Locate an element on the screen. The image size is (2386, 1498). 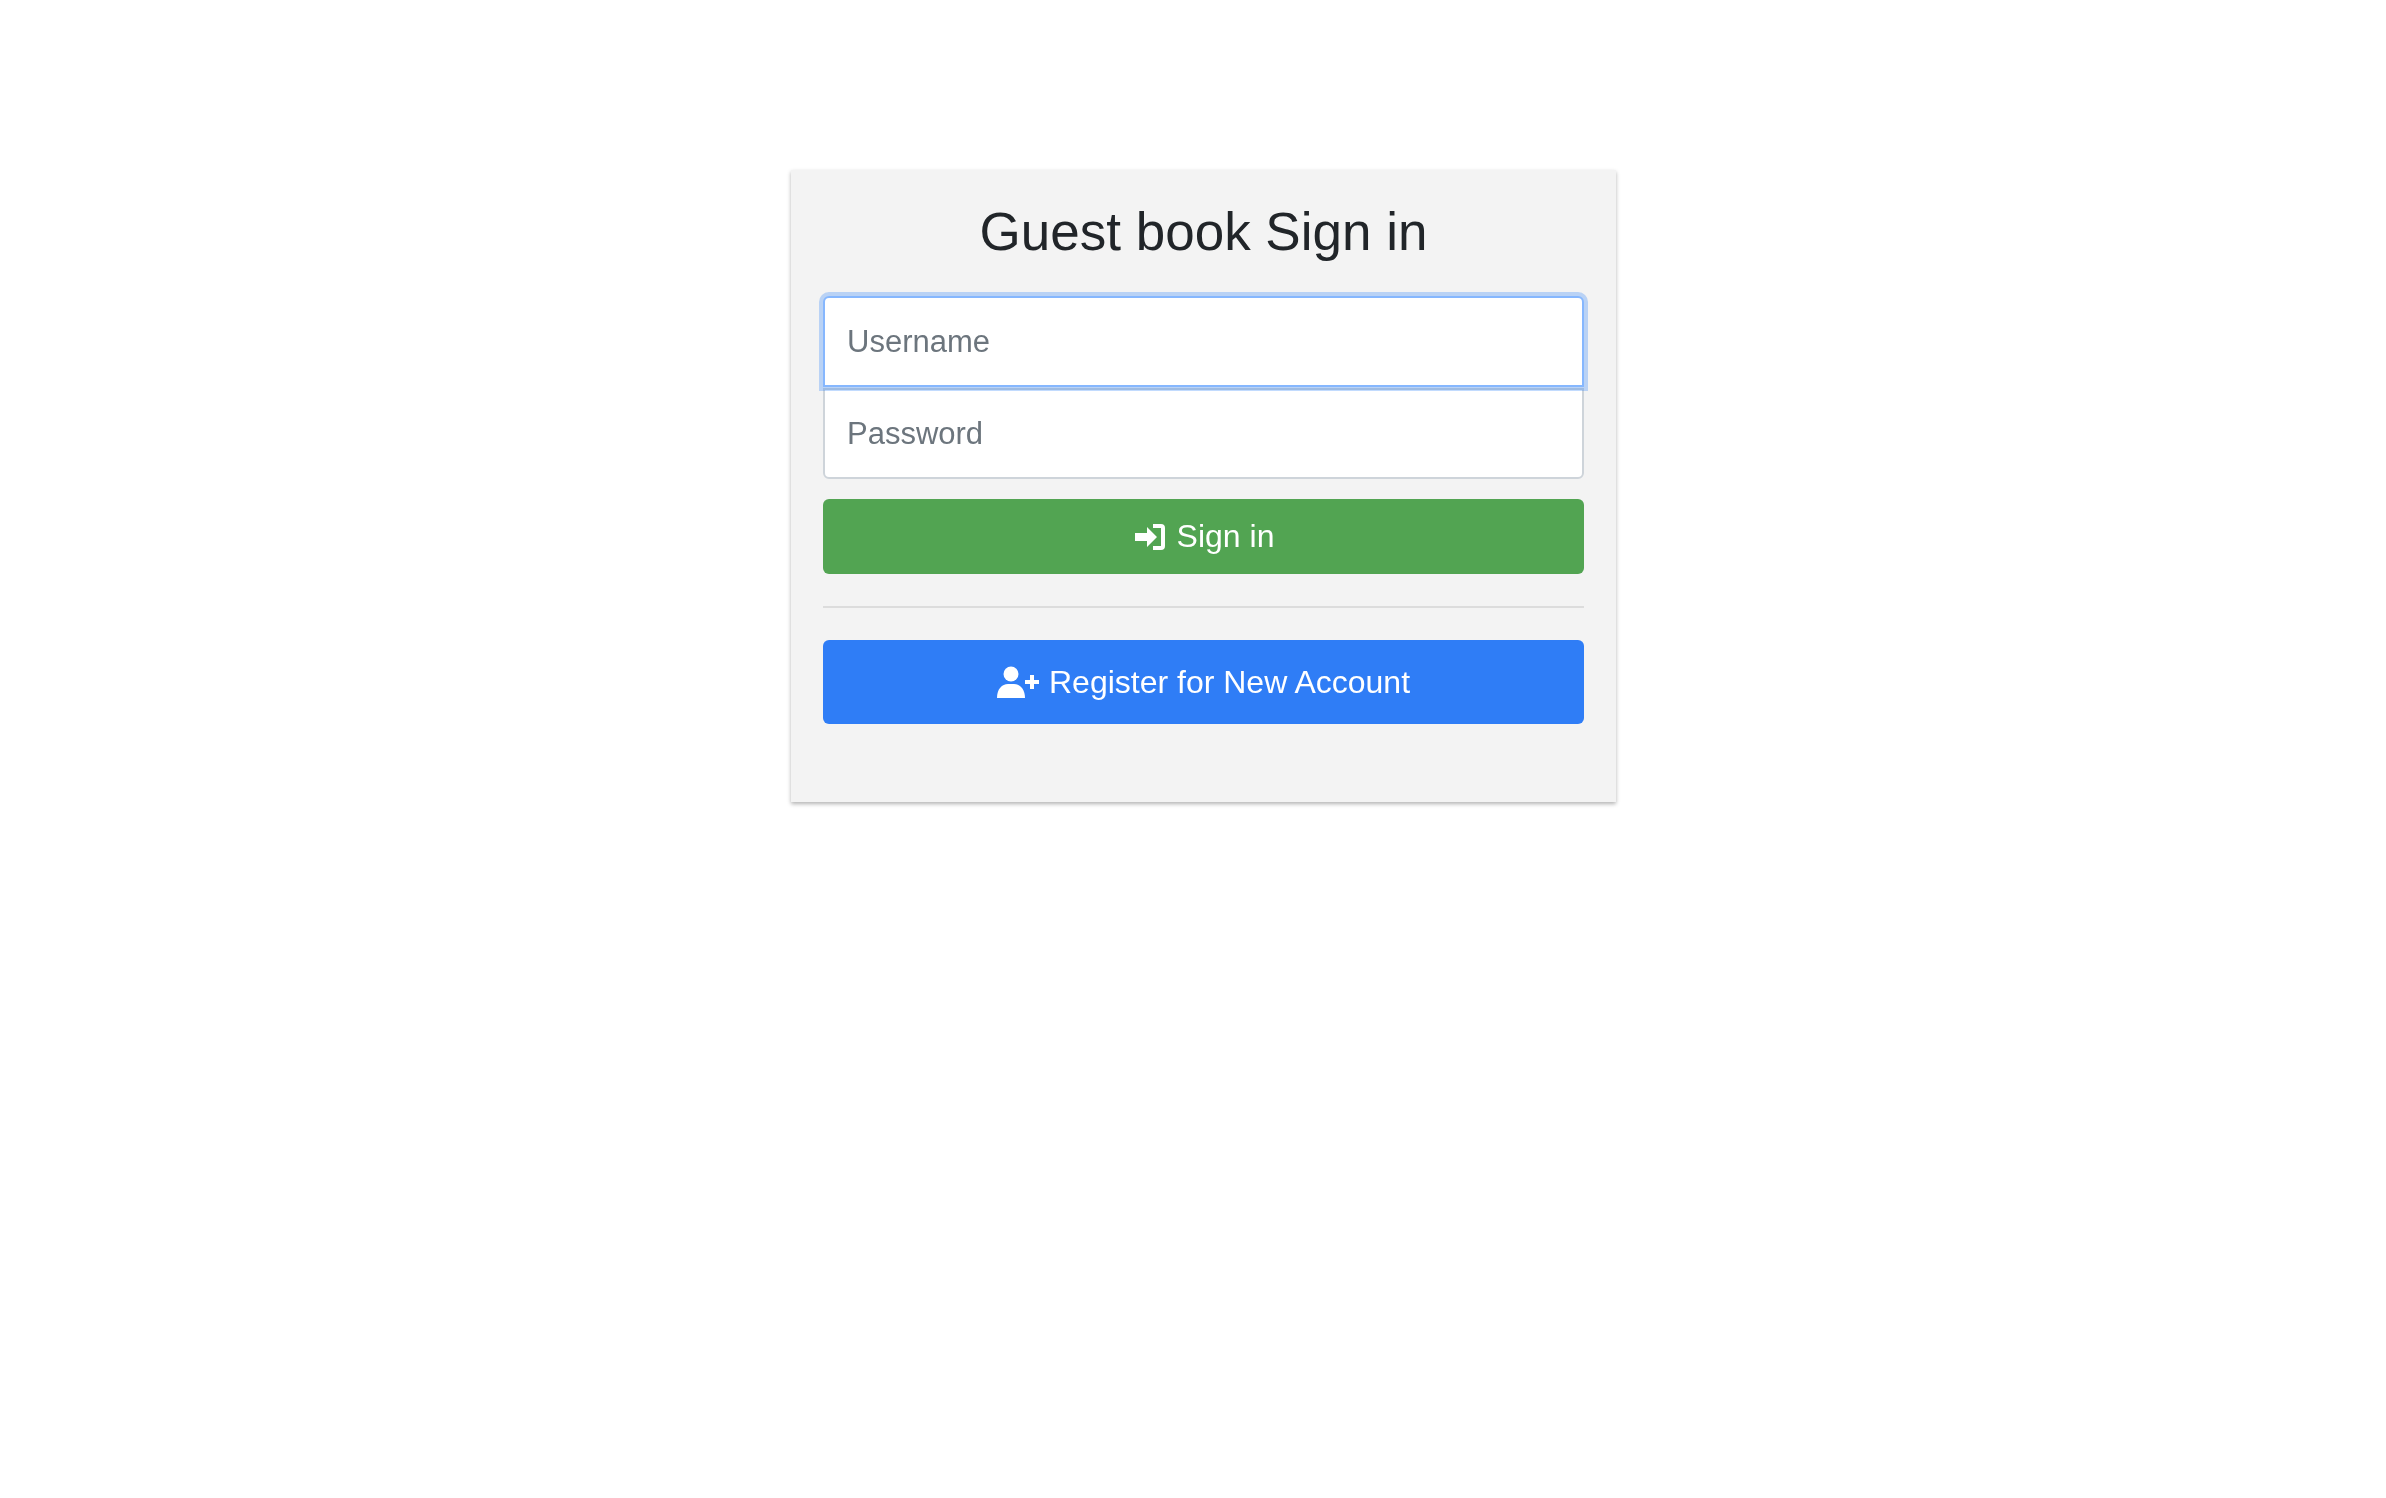
sign-in-icon is located at coordinates (1149, 536).